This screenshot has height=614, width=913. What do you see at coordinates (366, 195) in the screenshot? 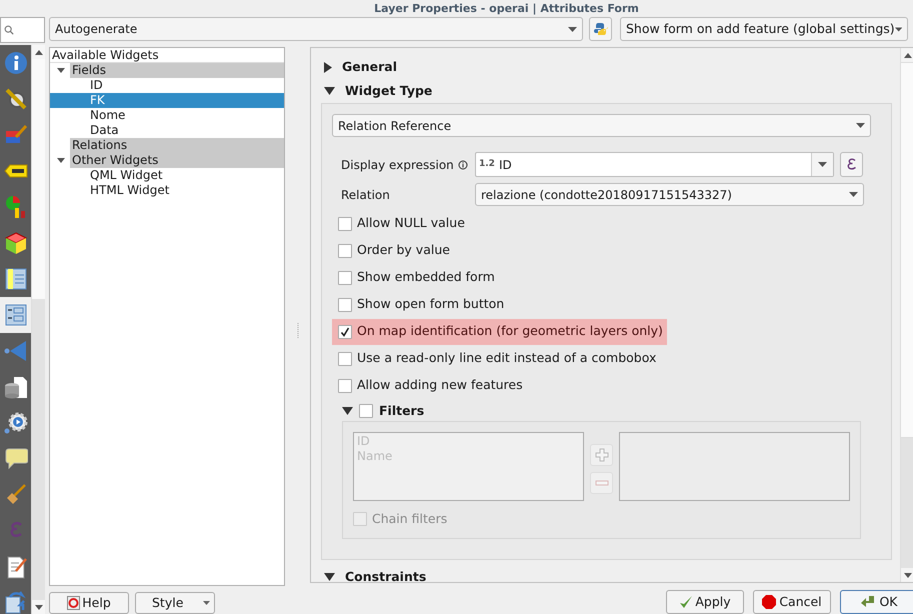
I see `field-label: Relation` at bounding box center [366, 195].